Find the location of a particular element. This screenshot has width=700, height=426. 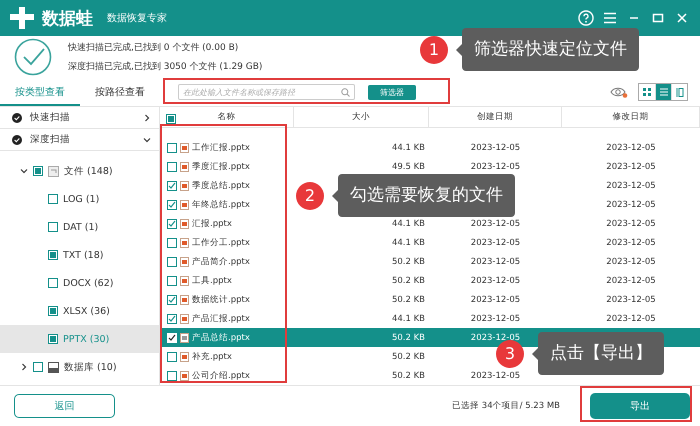

file-name: 工具.pptx is located at coordinates (212, 280).